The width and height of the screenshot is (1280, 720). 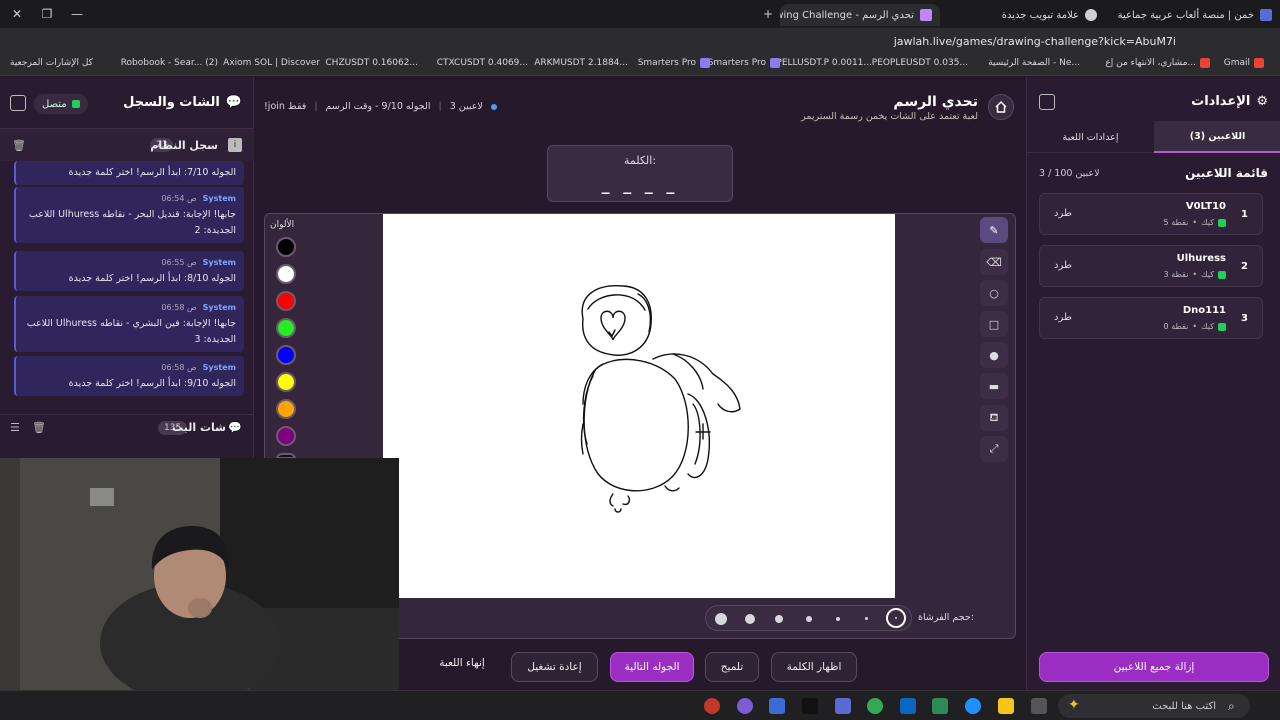 What do you see at coordinates (640, 173) in the screenshot?
I see `word-box: الكلمة: _ _ _ _` at bounding box center [640, 173].